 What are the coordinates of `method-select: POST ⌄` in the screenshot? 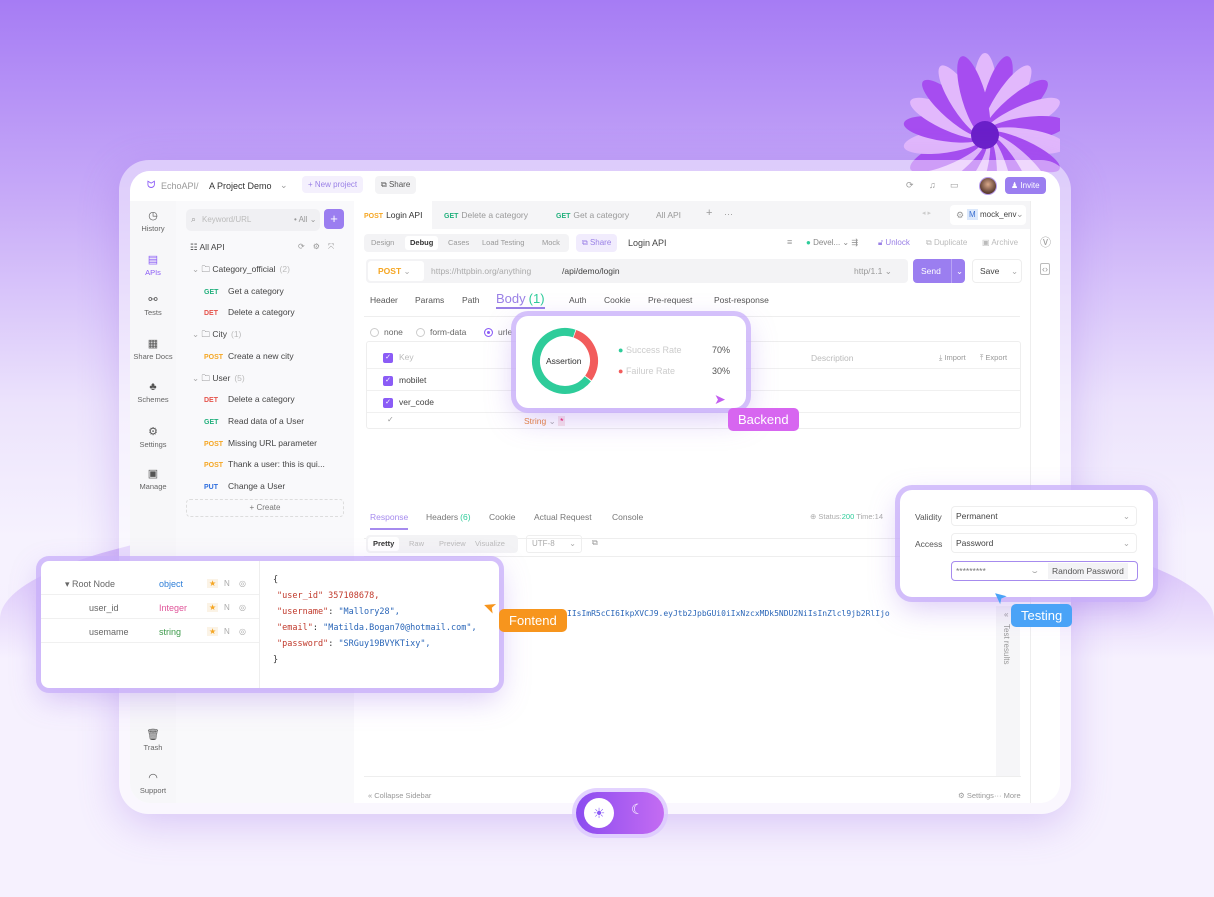 It's located at (396, 271).